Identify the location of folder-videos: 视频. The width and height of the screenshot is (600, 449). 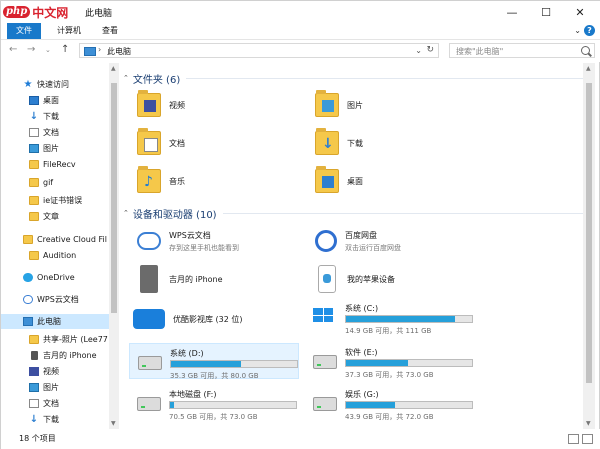
(222, 105).